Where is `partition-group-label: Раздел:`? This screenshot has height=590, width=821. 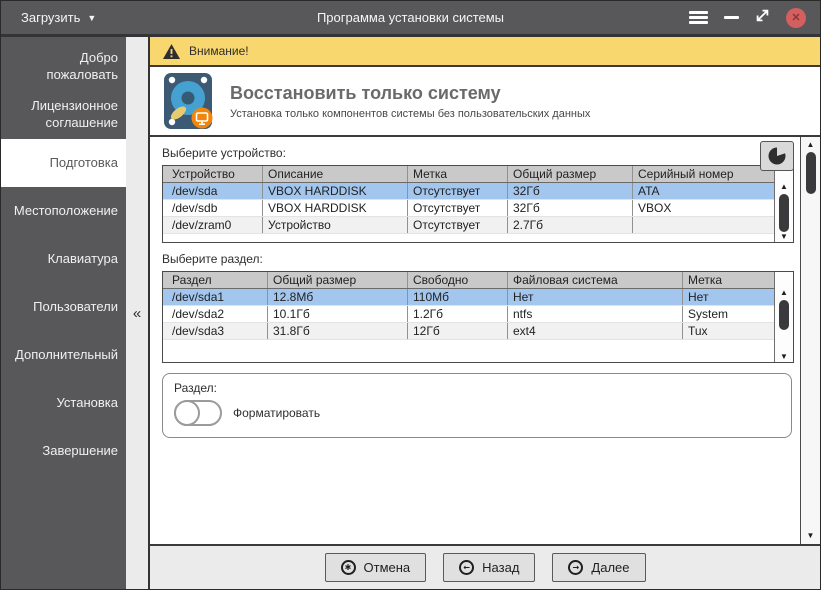
partition-group-label: Раздел: is located at coordinates (195, 388).